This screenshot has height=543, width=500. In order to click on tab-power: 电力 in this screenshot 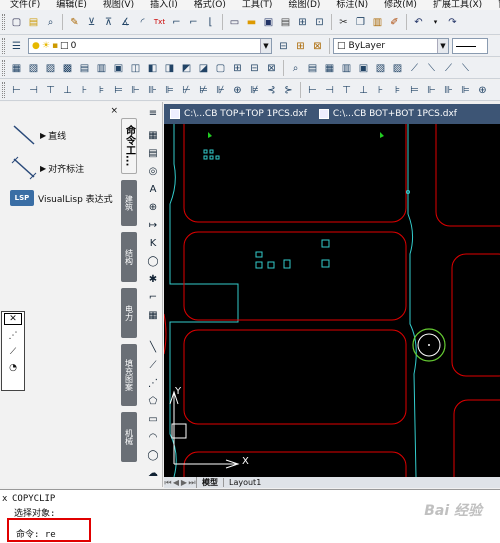, I will do `click(129, 313)`.